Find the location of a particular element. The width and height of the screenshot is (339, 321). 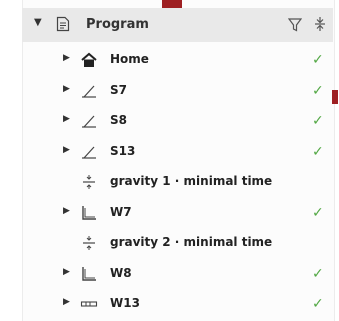

tree-item: ▶ S8 ✓ is located at coordinates (177, 121).